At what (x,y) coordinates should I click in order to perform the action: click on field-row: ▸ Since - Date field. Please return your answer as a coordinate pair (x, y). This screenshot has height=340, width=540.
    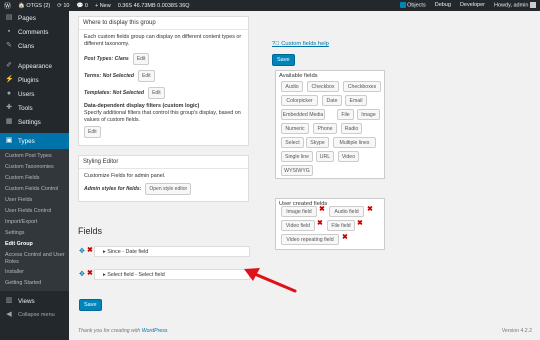
    Looking at the image, I should click on (172, 251).